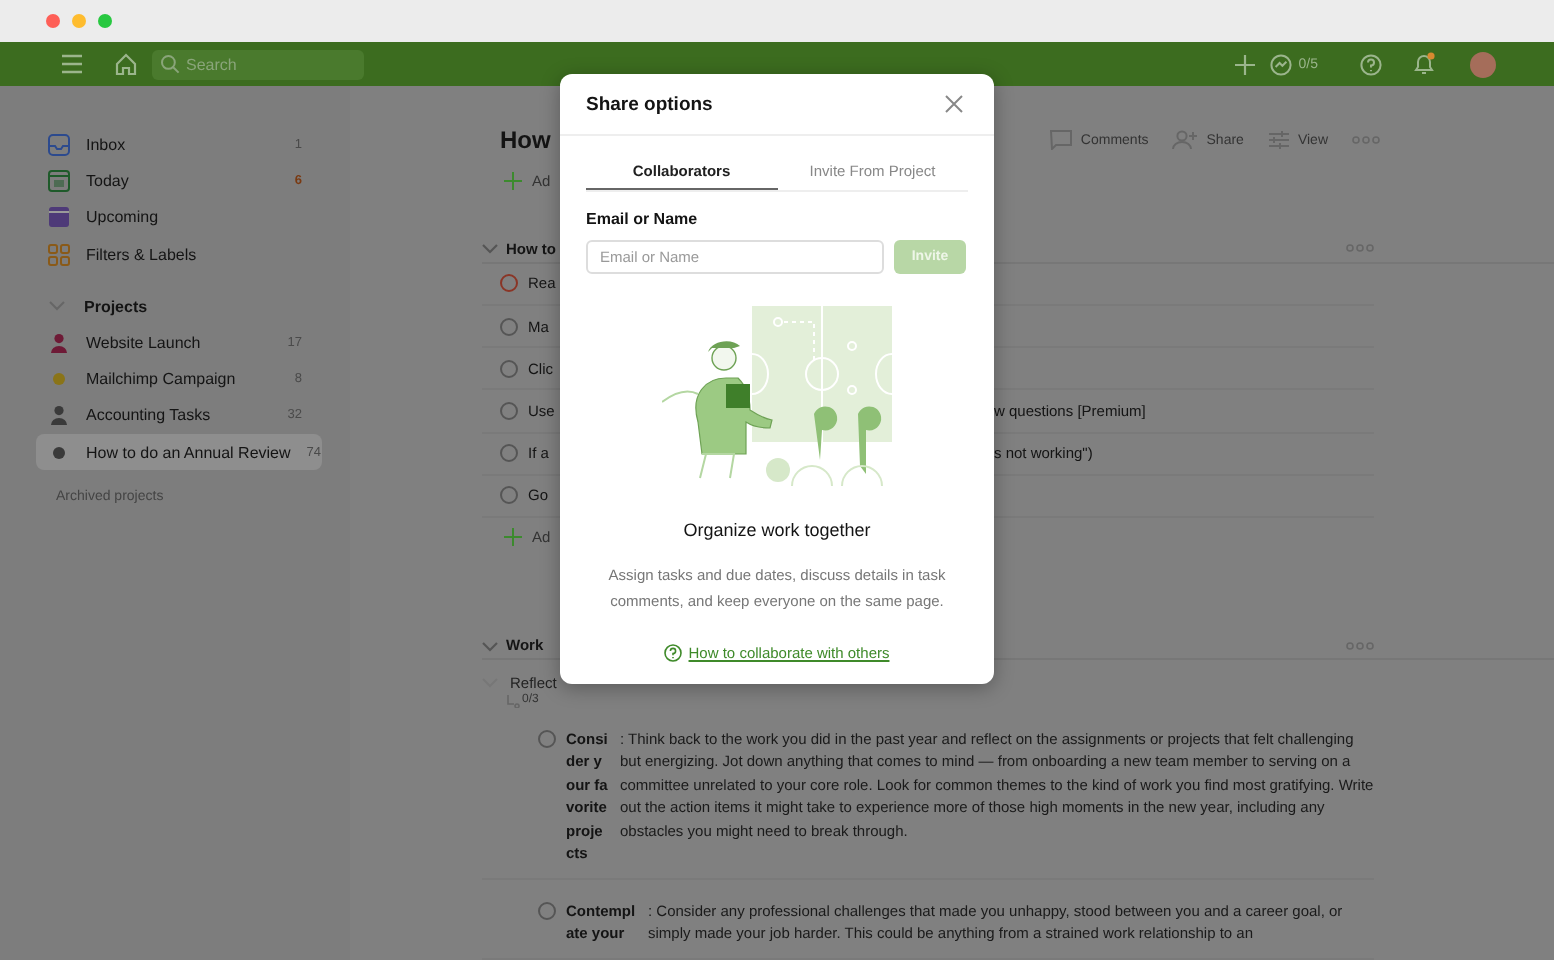 This screenshot has height=960, width=1554. I want to click on sidebar-item: Upcoming, so click(179, 217).